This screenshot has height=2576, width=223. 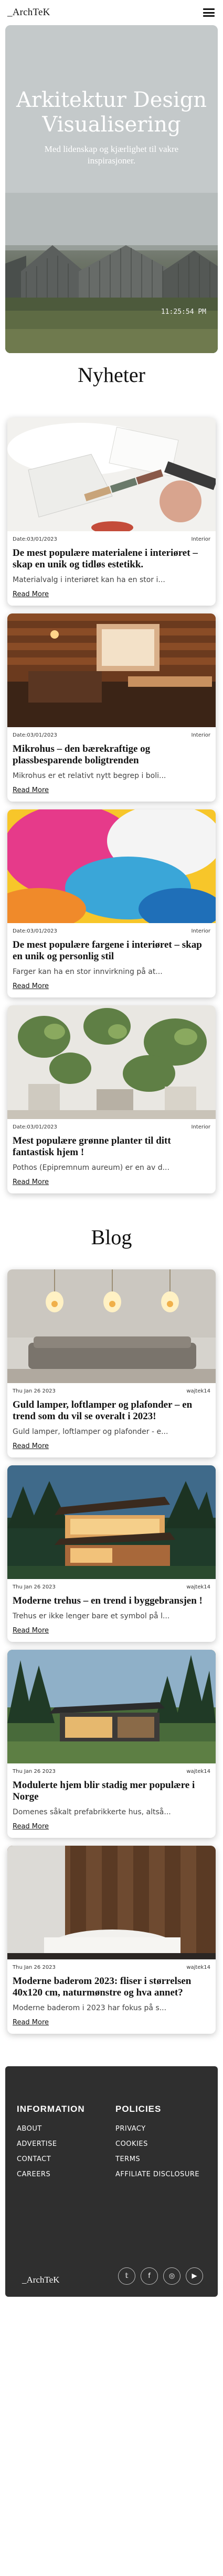 I want to click on footer-link-terms: TERMS, so click(x=157, y=2159).